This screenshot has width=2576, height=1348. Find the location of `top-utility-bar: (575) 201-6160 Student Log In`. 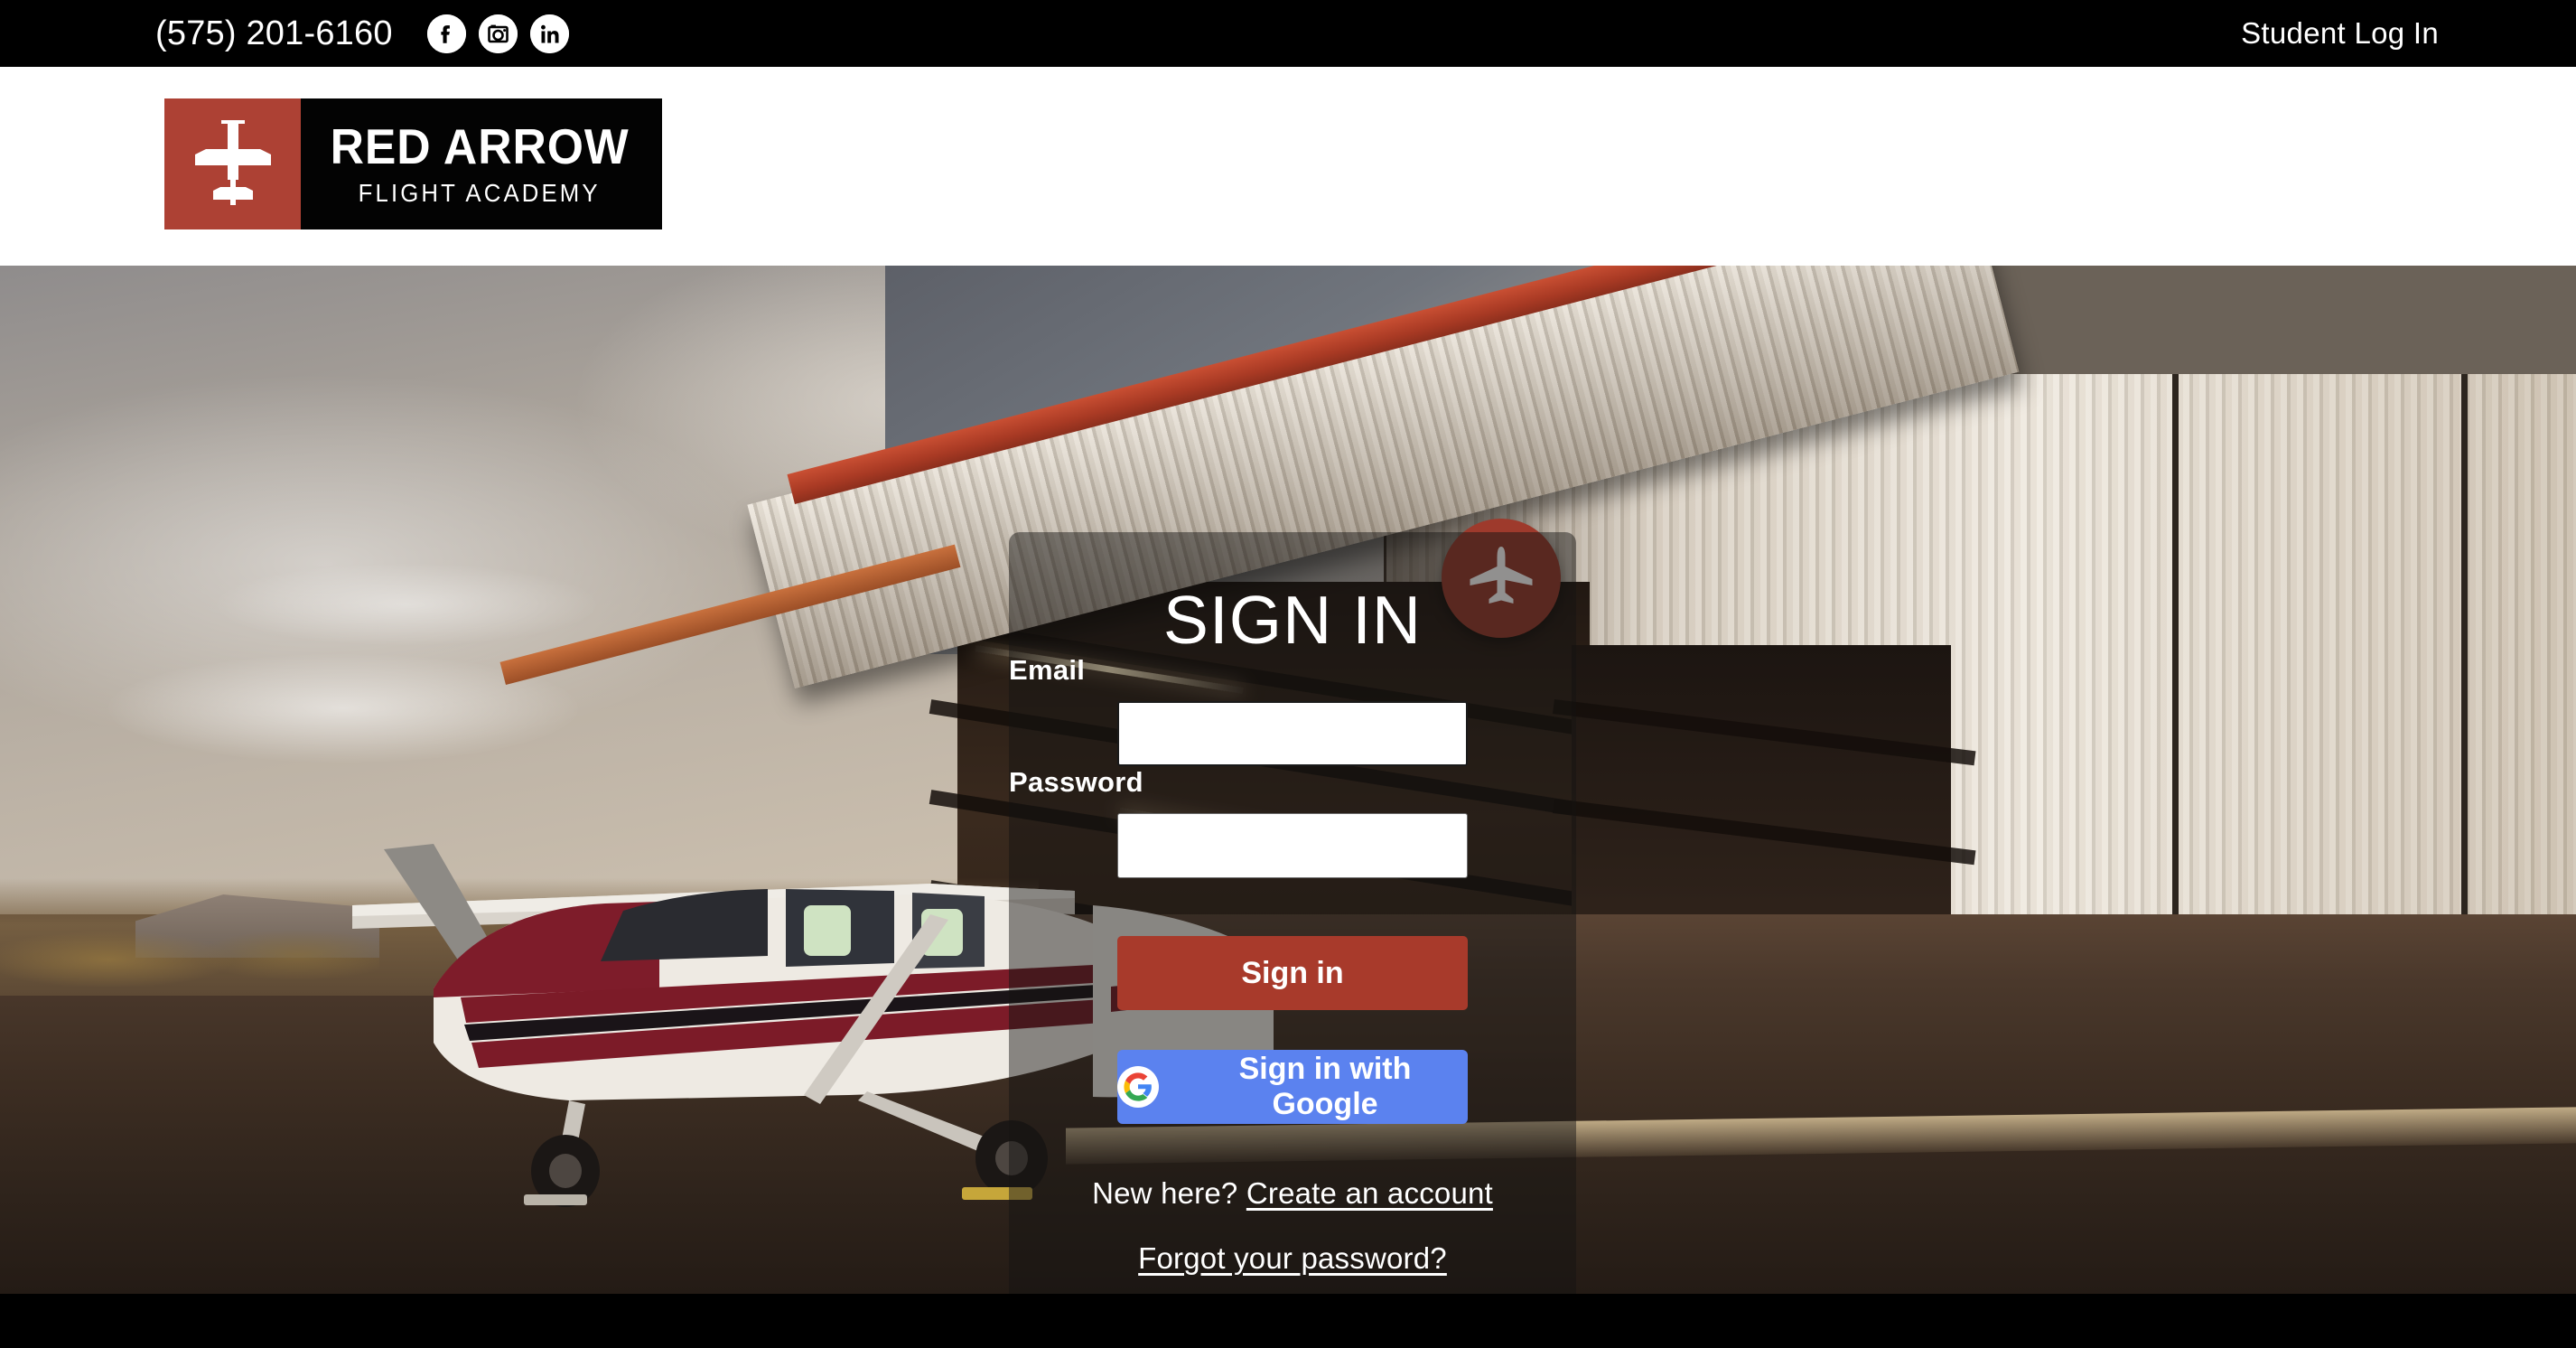

top-utility-bar: (575) 201-6160 Student Log In is located at coordinates (1288, 33).